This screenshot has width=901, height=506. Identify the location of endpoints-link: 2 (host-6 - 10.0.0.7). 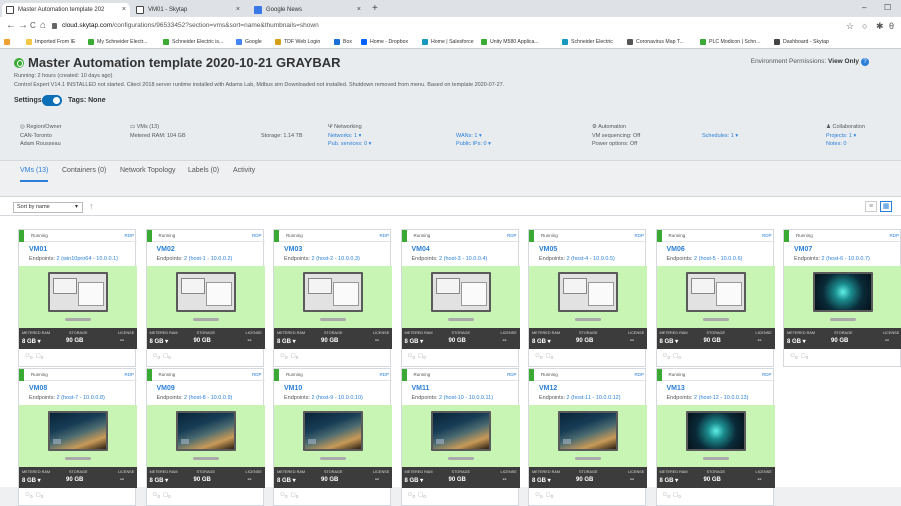
(846, 259).